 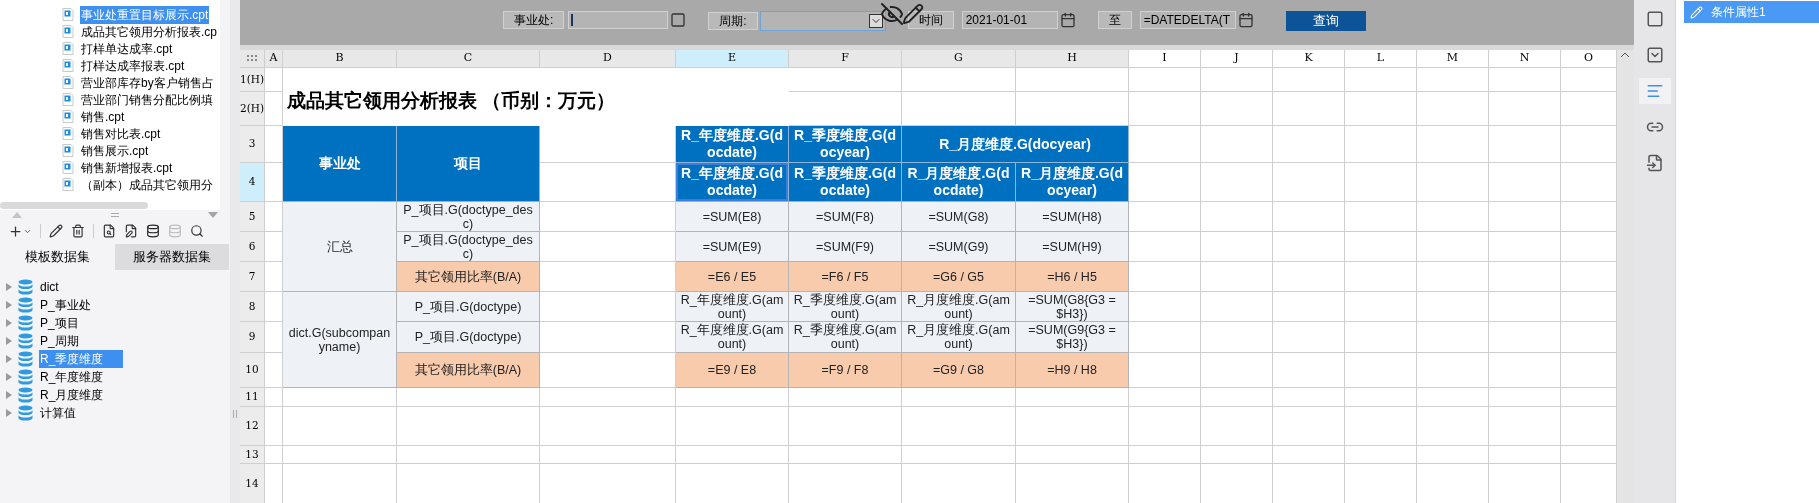 I want to click on file-tree-item: 销售展示.cpt, so click(x=115, y=150).